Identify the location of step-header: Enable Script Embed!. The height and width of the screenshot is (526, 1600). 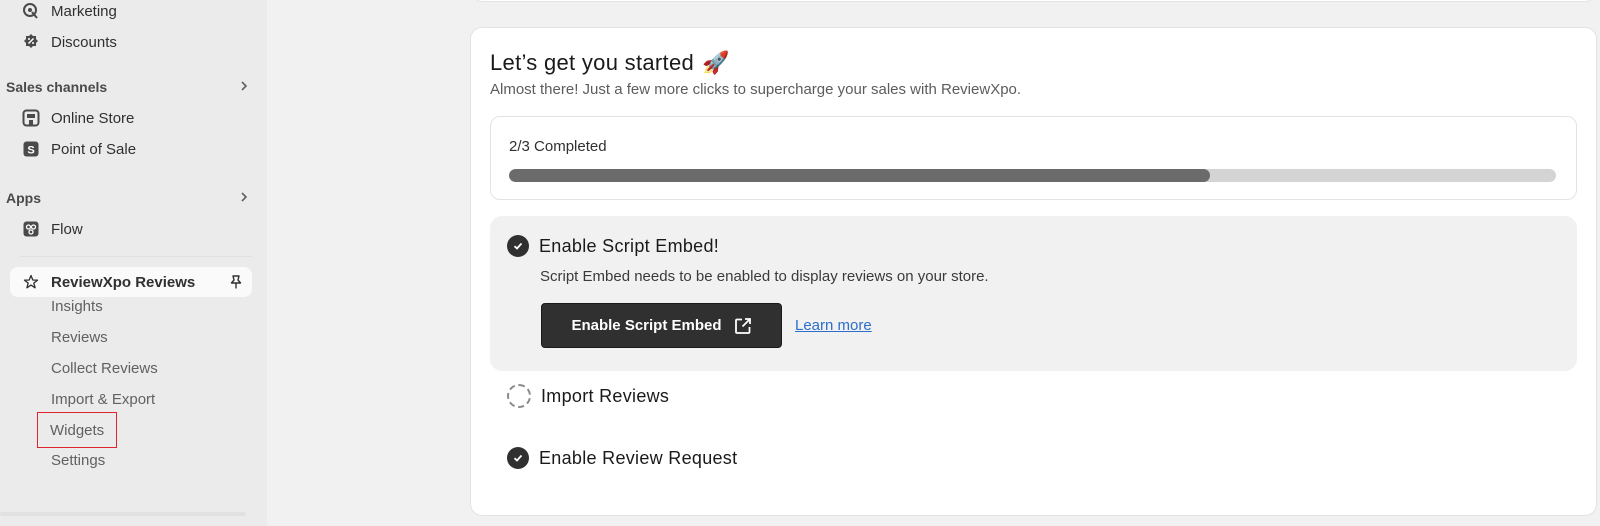
(613, 246).